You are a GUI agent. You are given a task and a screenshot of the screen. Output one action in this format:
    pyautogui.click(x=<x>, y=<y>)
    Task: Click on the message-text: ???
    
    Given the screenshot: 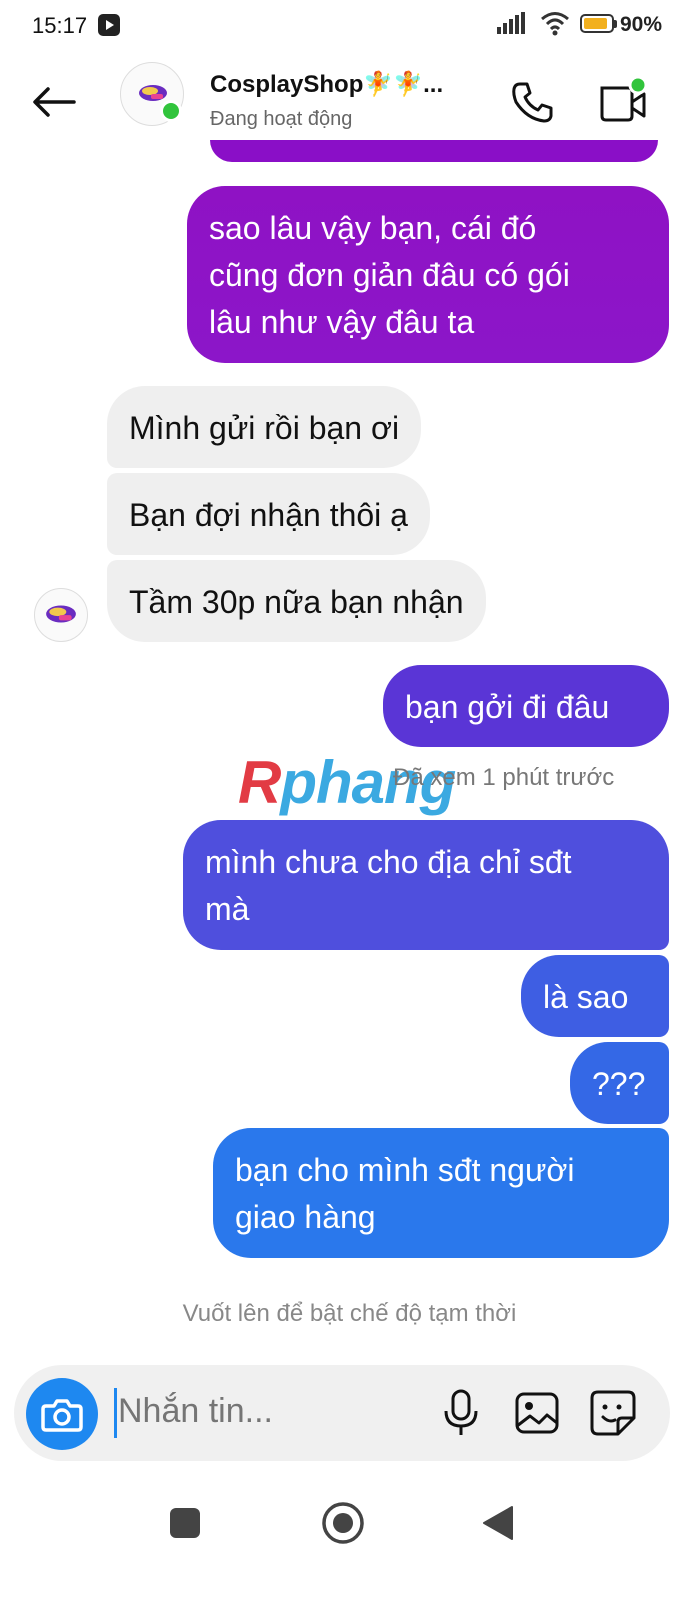 What is the action you would take?
    pyautogui.click(x=619, y=1084)
    